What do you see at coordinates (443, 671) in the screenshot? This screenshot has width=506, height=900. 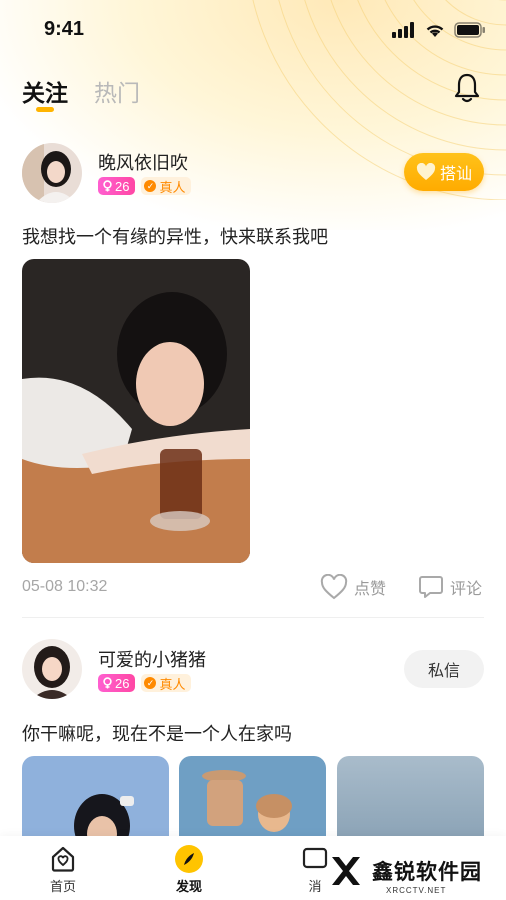 I see `private-message-label: 私信` at bounding box center [443, 671].